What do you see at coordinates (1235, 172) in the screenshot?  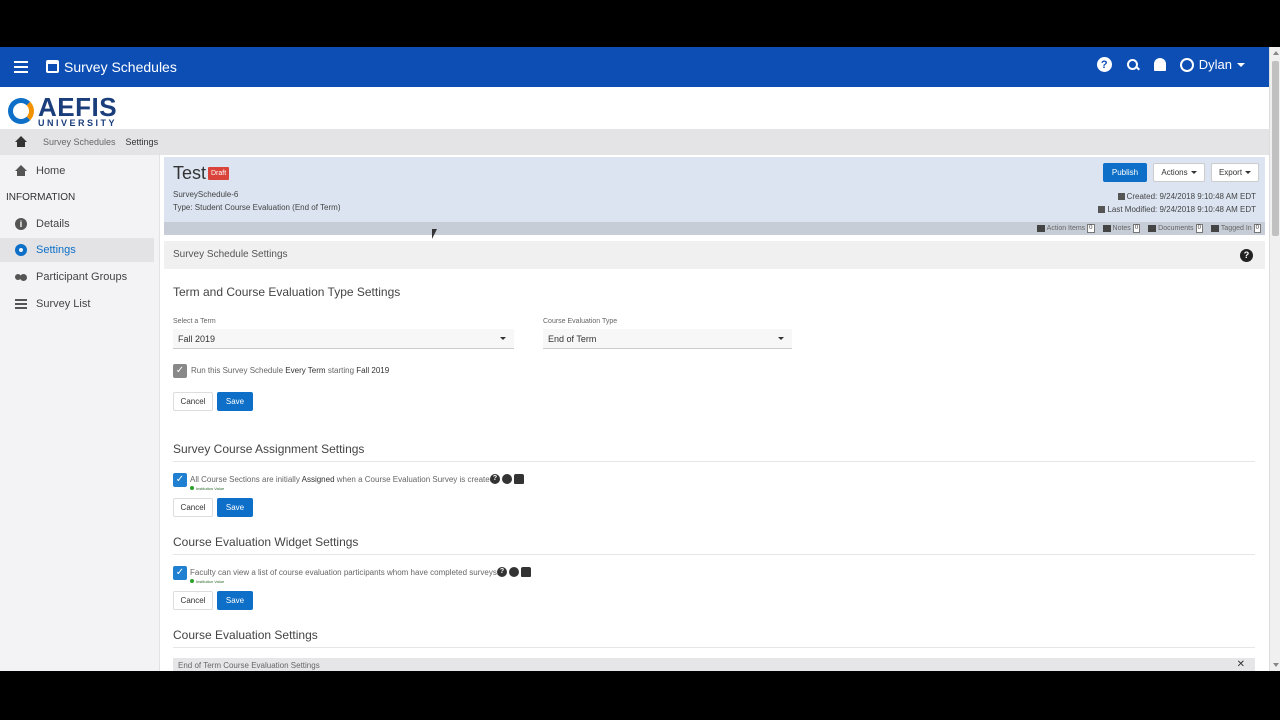 I see `export-button: Export` at bounding box center [1235, 172].